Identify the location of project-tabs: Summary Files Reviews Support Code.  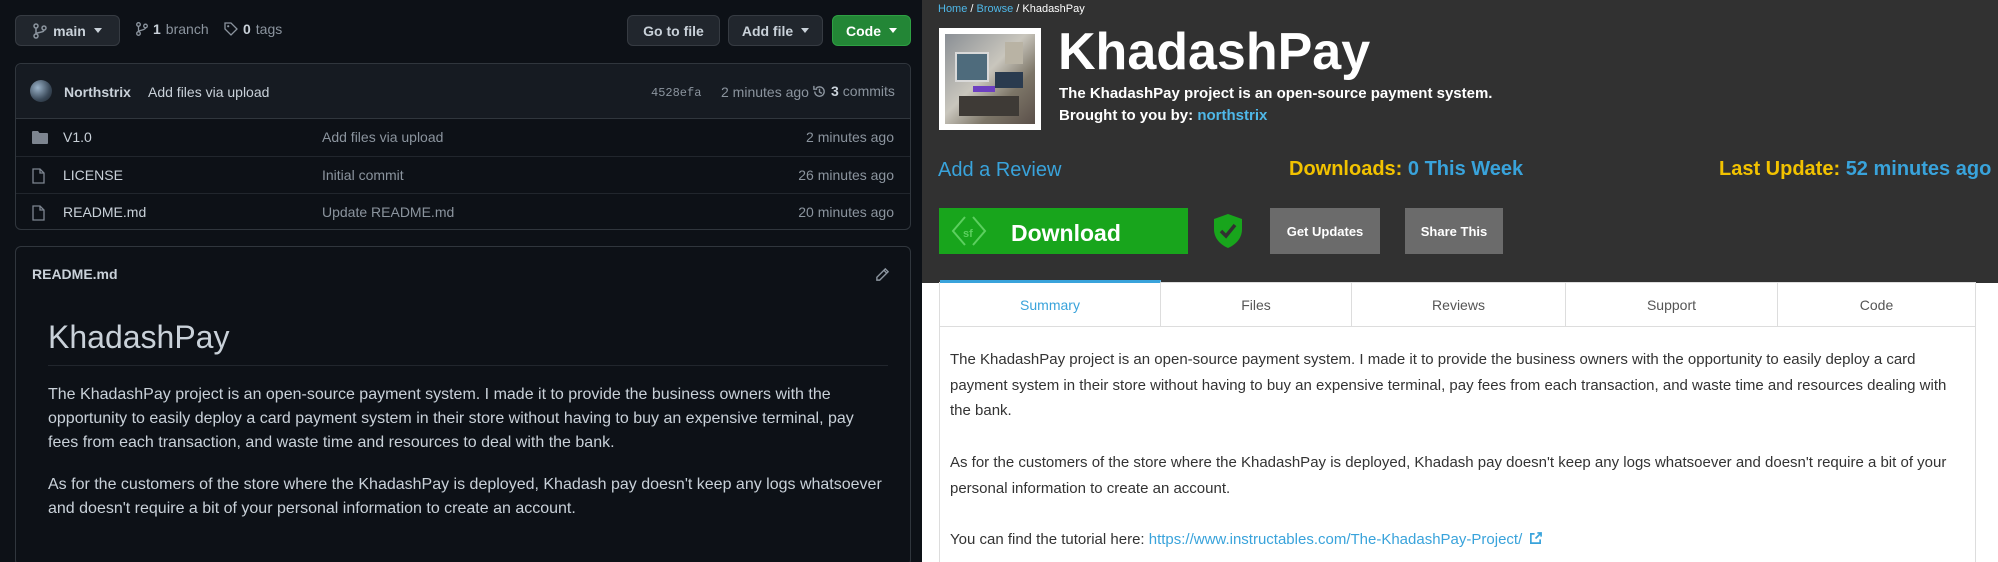
(1457, 303).